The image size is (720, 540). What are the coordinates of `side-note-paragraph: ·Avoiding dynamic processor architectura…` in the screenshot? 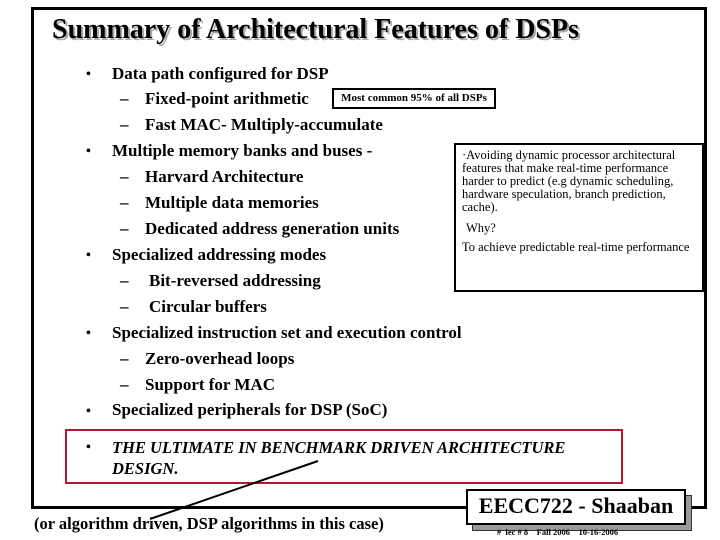 It's located at (569, 181).